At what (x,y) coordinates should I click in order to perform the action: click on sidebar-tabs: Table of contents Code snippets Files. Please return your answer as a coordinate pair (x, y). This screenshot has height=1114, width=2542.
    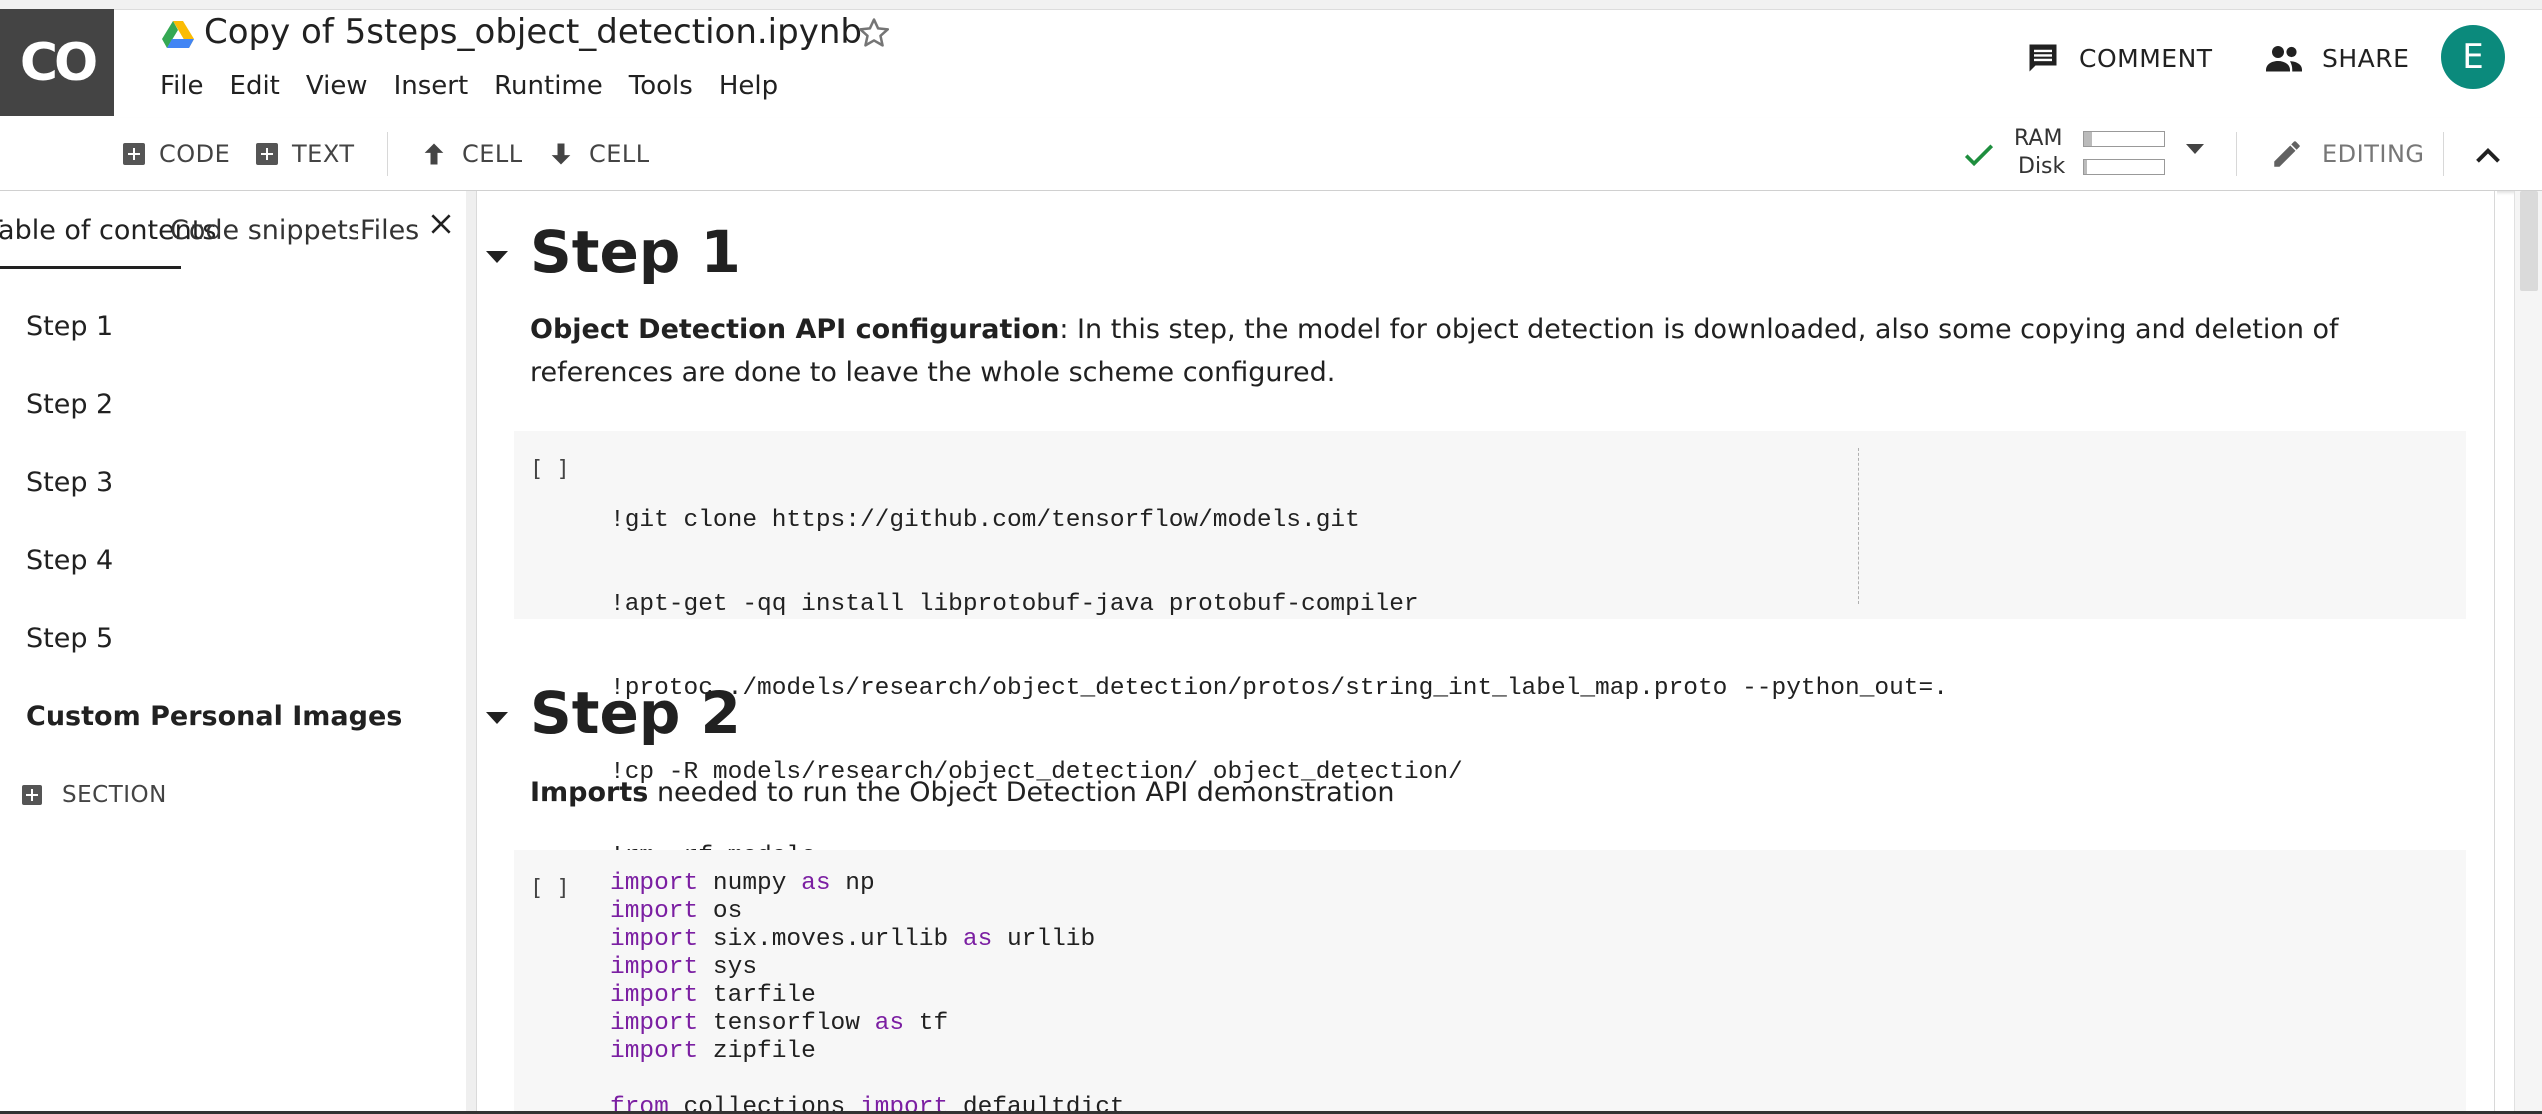
    Looking at the image, I should click on (233, 231).